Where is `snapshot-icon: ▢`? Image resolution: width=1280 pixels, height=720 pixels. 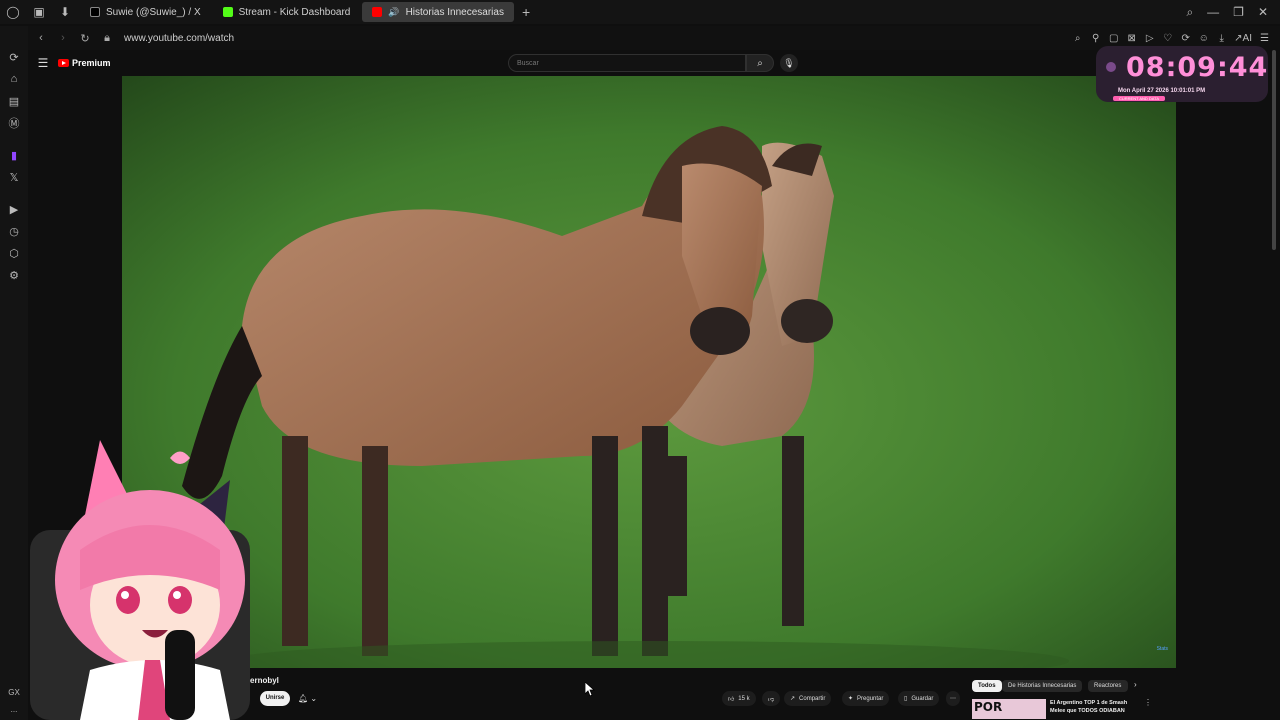 snapshot-icon: ▢ is located at coordinates (1113, 38).